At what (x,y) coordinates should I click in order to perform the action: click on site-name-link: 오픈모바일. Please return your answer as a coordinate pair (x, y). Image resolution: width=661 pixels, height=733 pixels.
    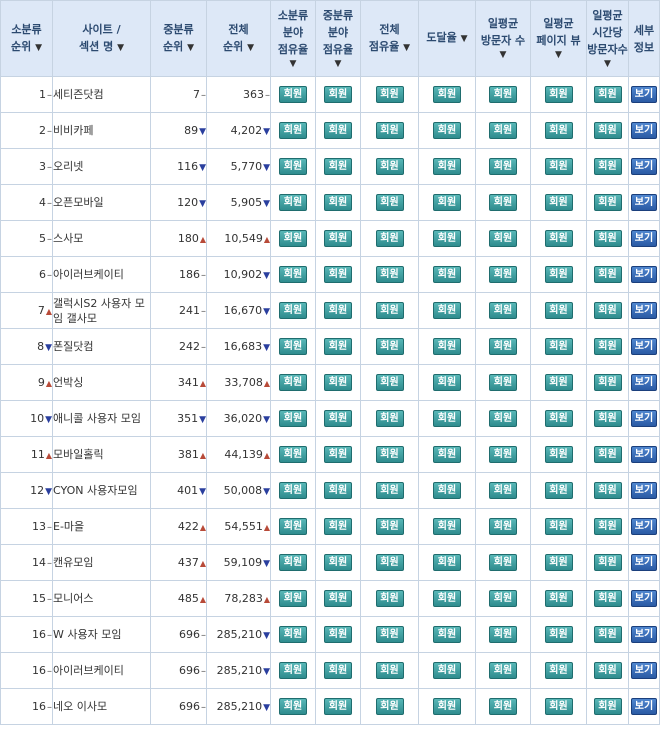
    Looking at the image, I should click on (79, 202).